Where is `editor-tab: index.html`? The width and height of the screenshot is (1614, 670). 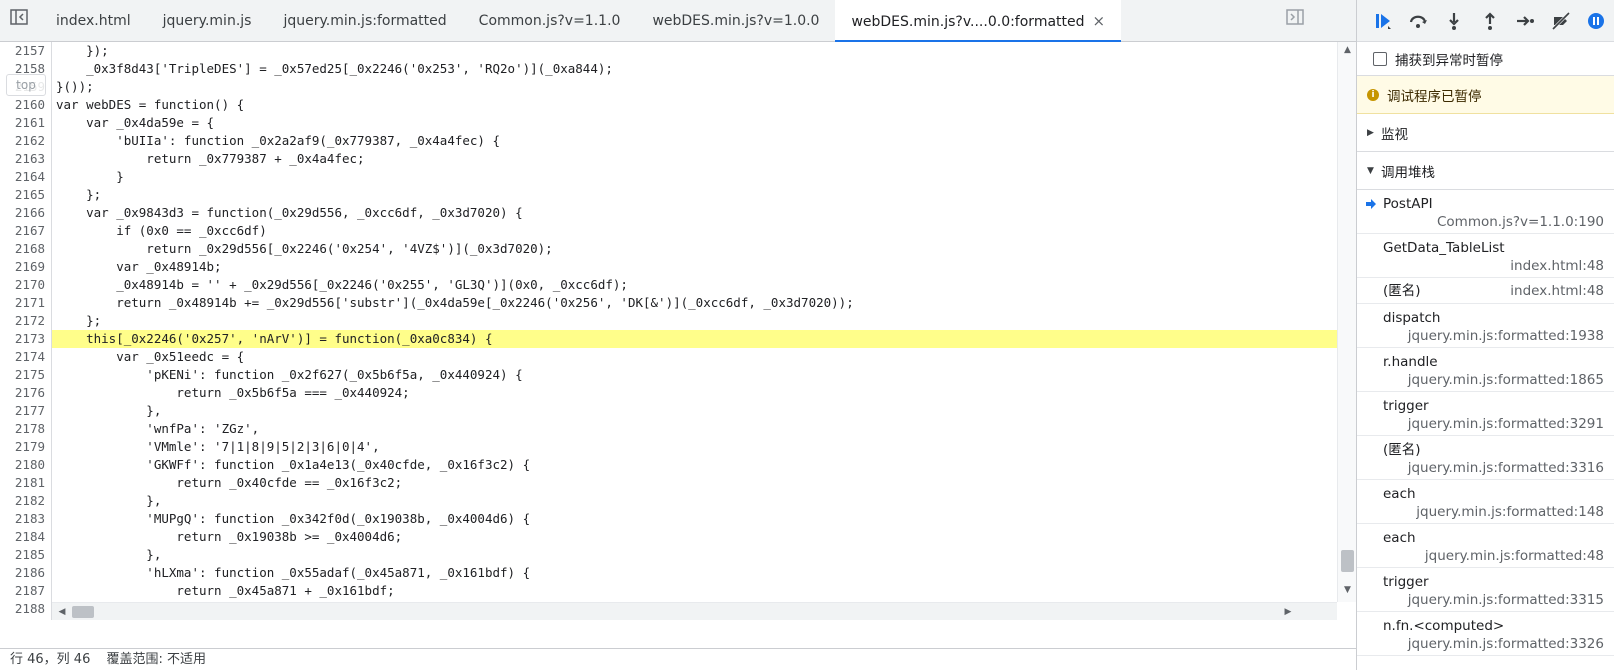 editor-tab: index.html is located at coordinates (93, 21).